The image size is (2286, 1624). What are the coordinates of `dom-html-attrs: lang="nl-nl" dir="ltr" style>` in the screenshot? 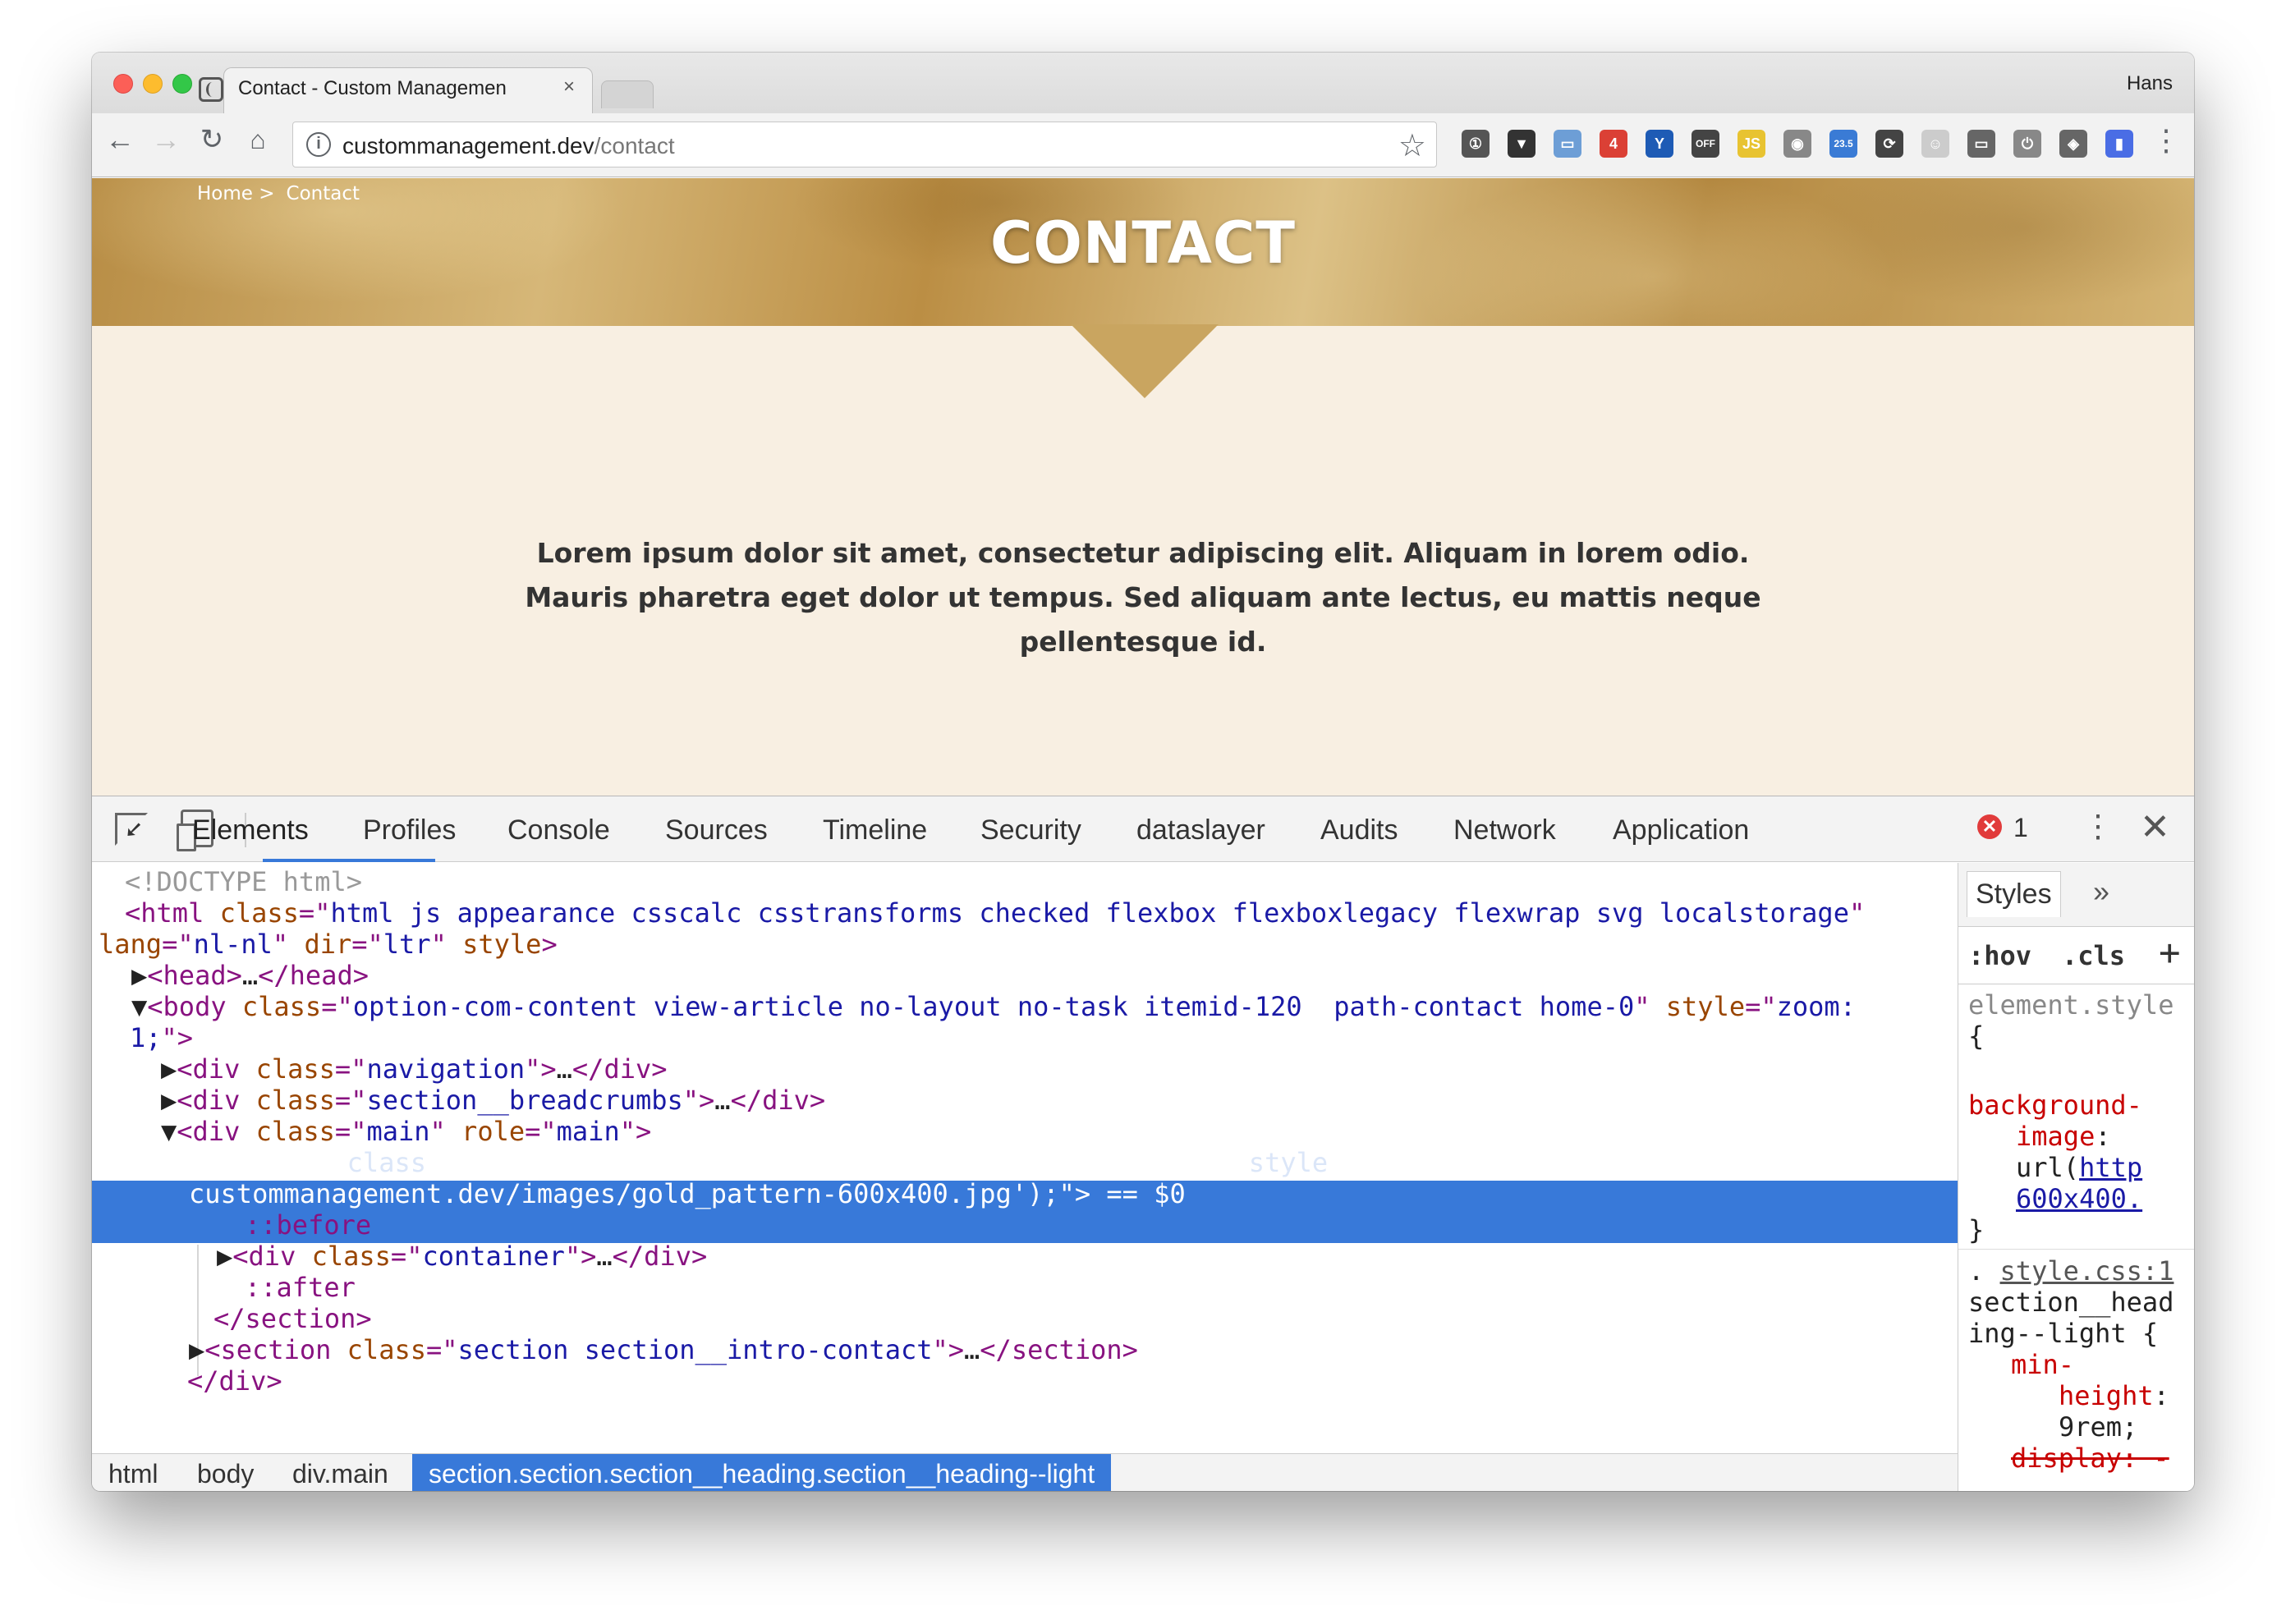 It's located at (328, 944).